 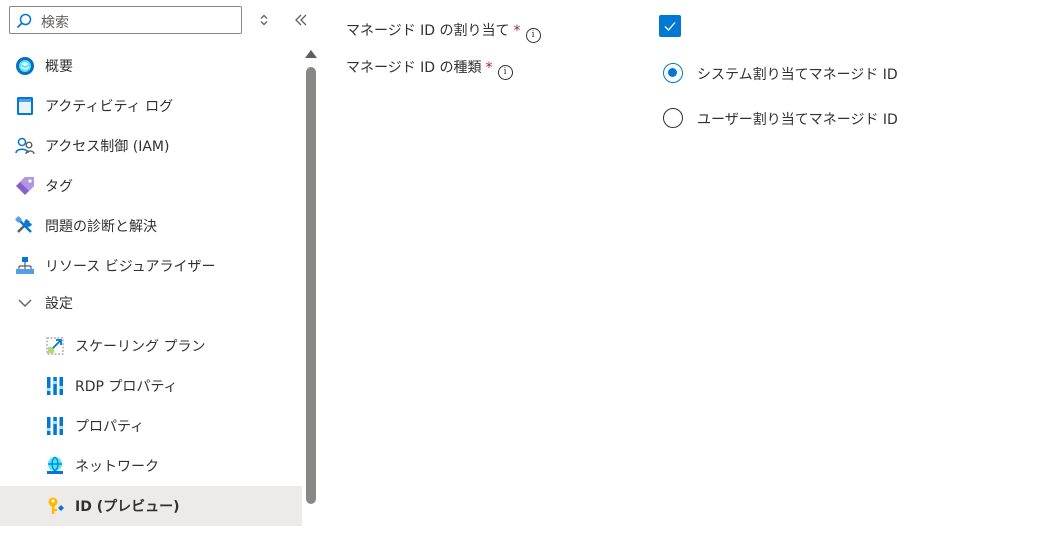 I want to click on sidebar-group-label: 設定, so click(x=59, y=304).